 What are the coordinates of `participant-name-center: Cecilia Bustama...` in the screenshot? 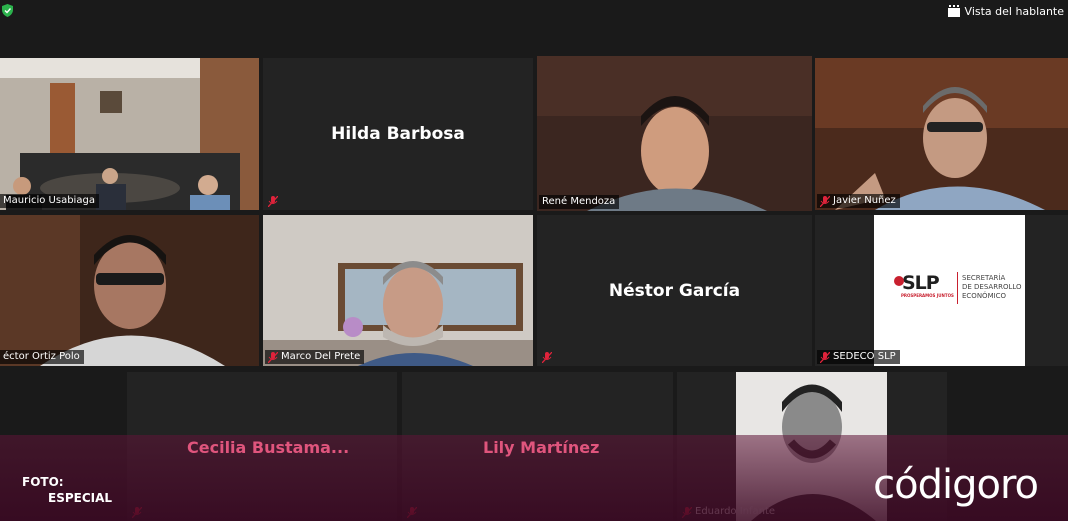 It's located at (268, 447).